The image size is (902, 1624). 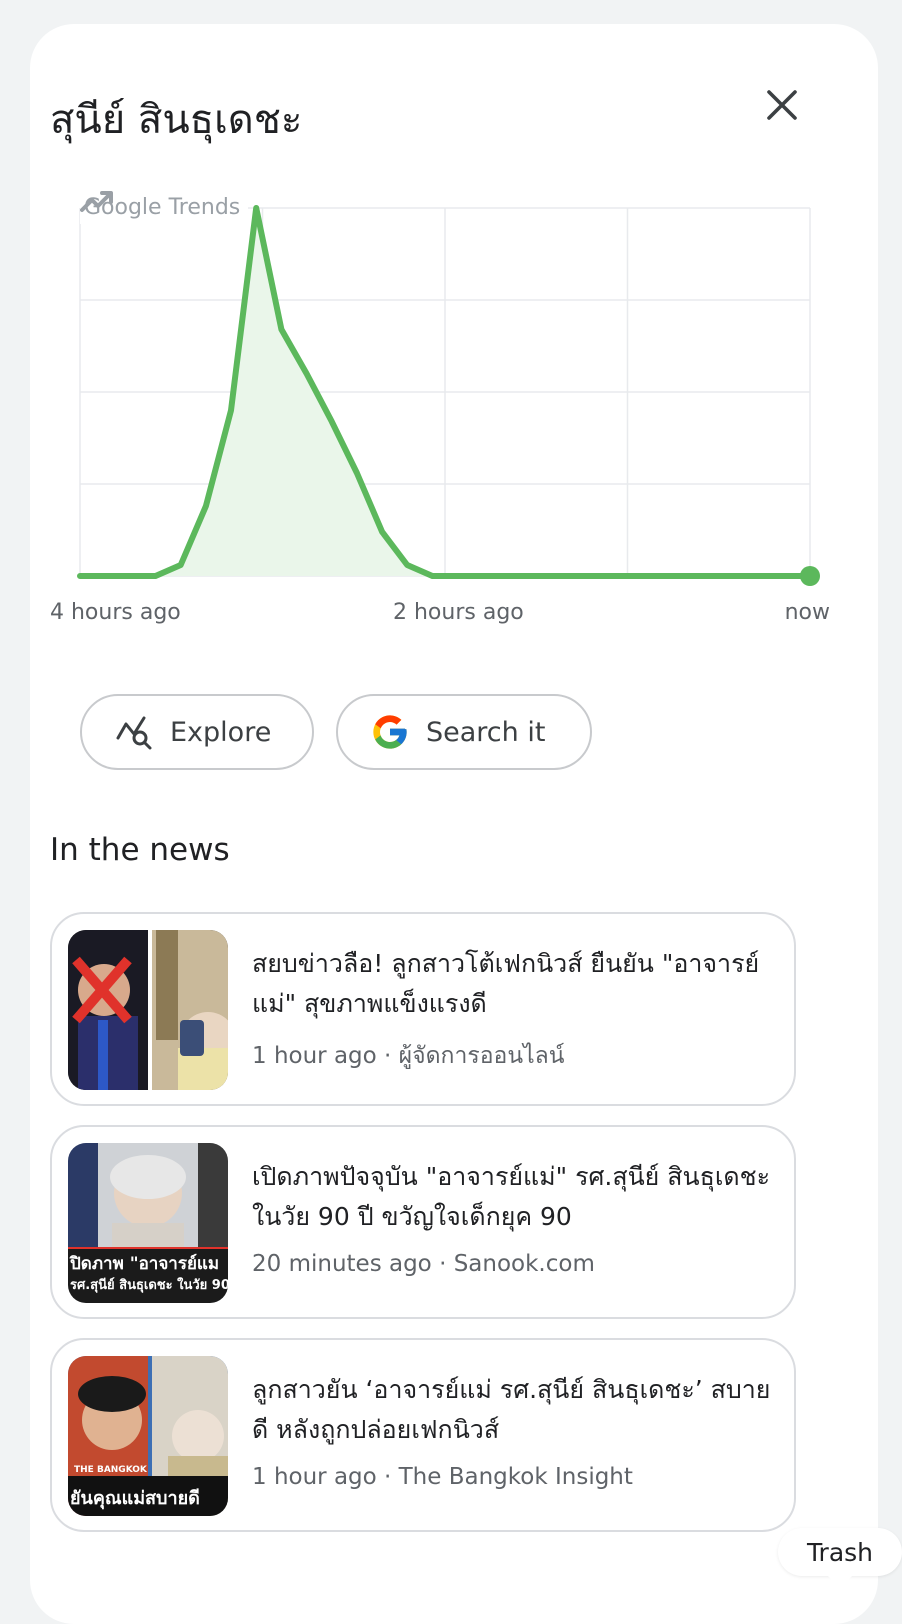 What do you see at coordinates (135, 1499) in the screenshot?
I see `thumb-caption: ยันคุณแม่สบายดี` at bounding box center [135, 1499].